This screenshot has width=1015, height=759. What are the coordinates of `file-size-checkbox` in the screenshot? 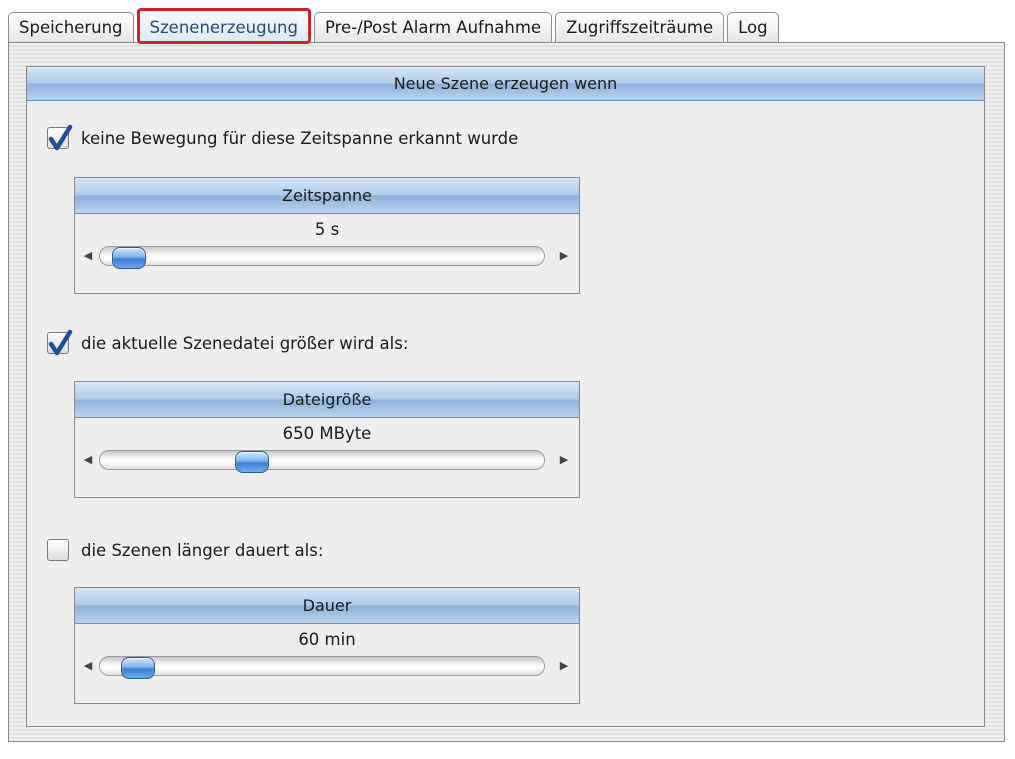 It's located at (60, 342).